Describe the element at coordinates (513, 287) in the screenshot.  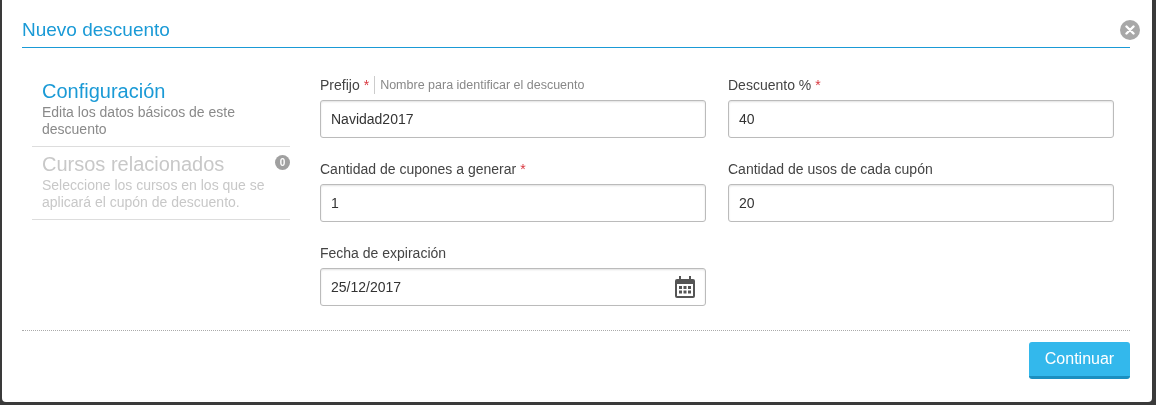
I see `date-field: 25/12/2017` at that location.